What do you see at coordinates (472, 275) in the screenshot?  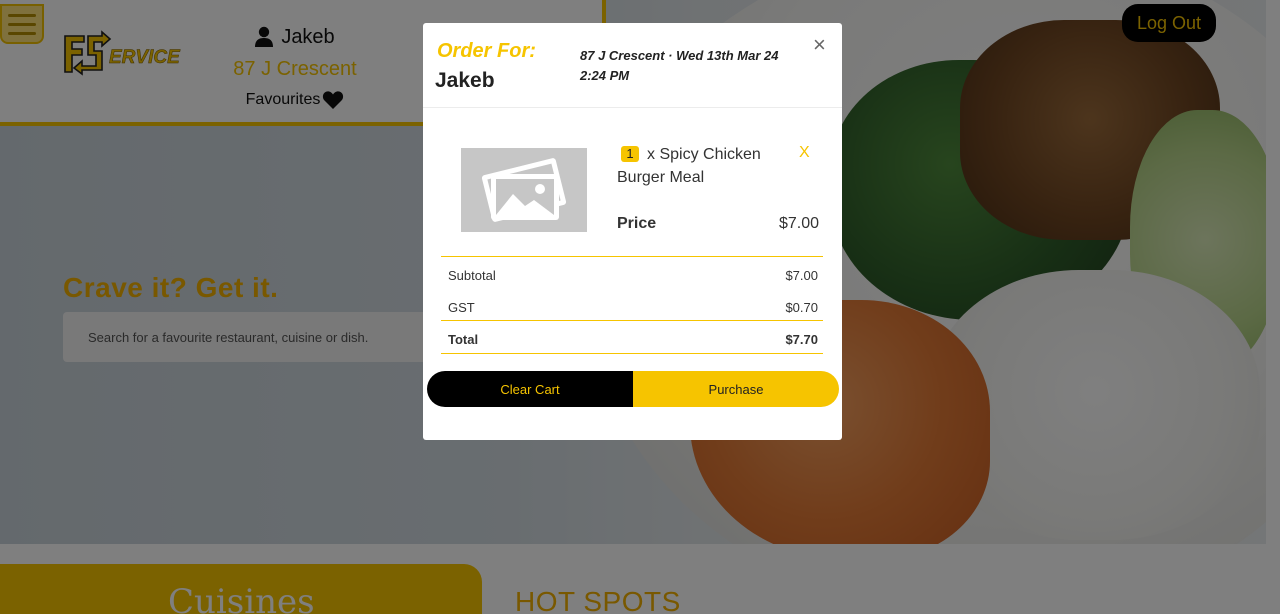 I see `subtotal-label: Subtotal` at bounding box center [472, 275].